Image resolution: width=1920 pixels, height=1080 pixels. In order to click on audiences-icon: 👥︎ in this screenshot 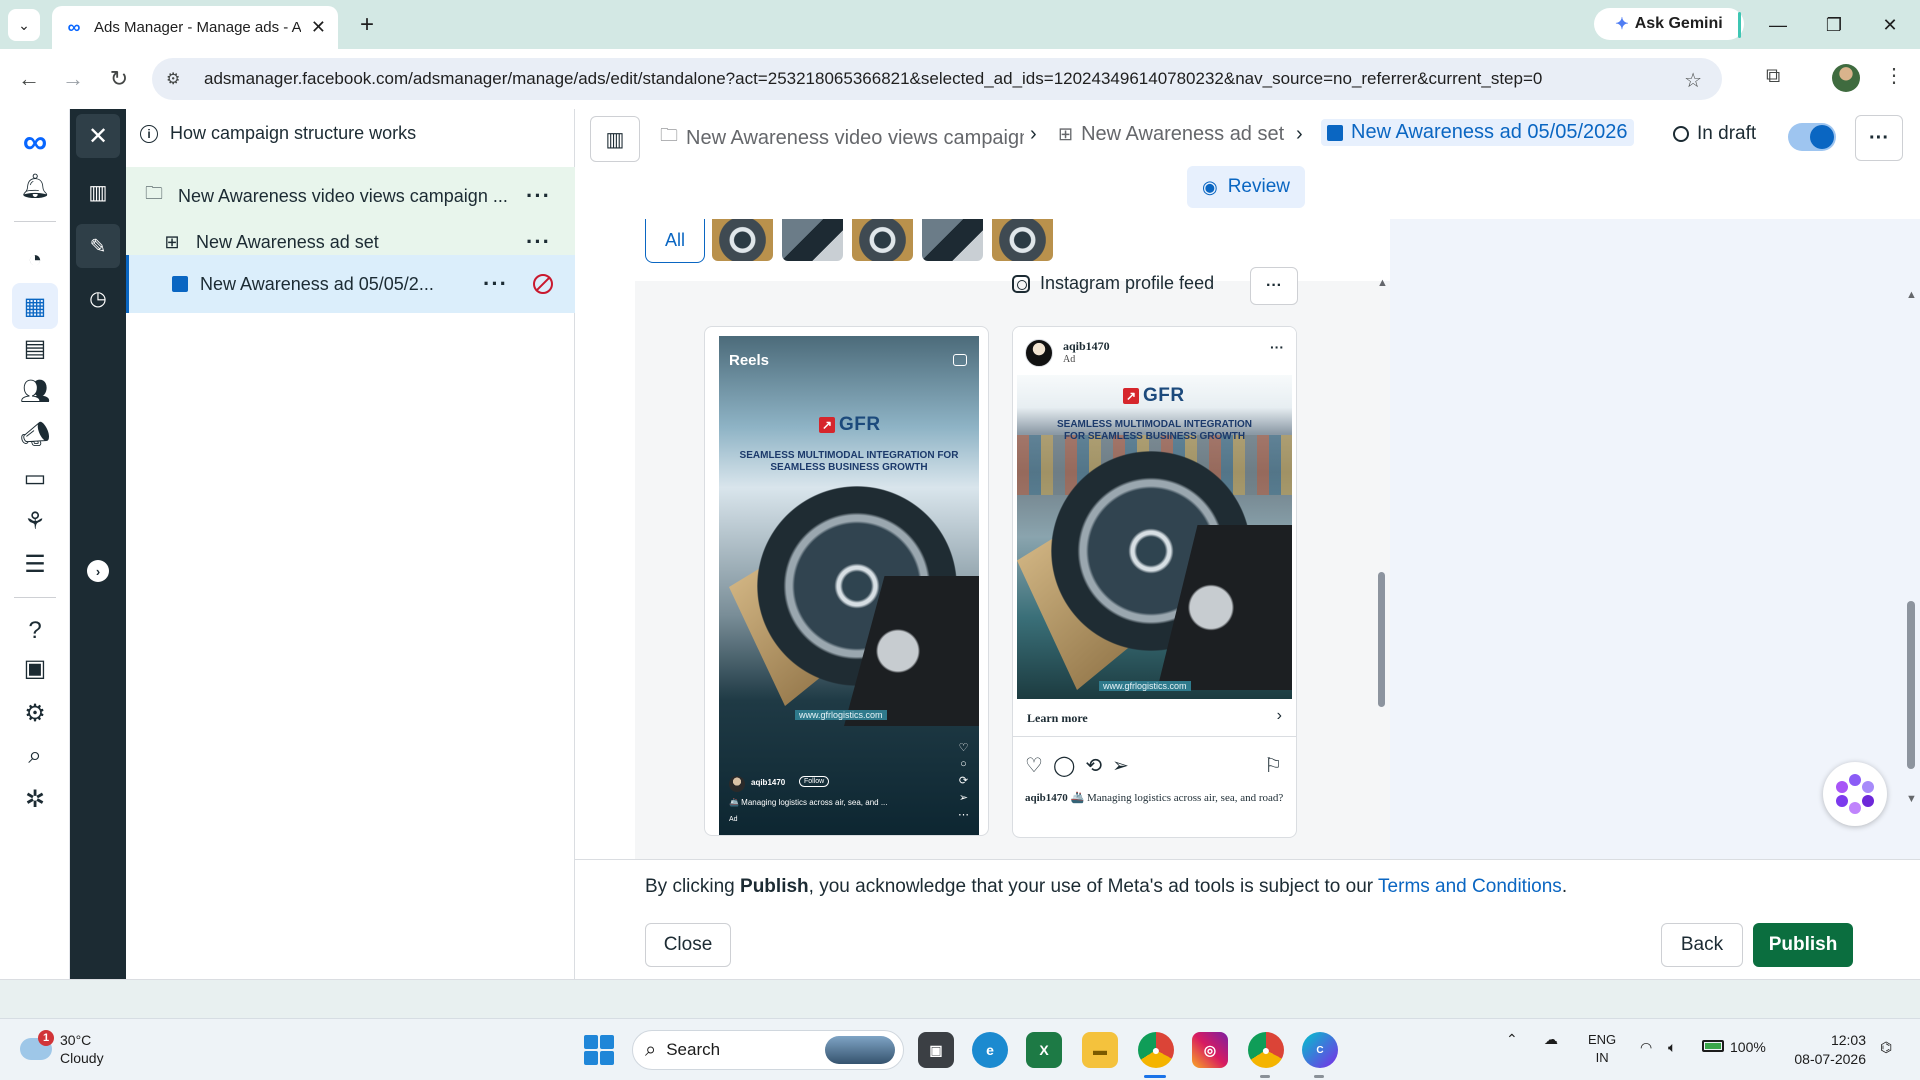, I will do `click(35, 391)`.